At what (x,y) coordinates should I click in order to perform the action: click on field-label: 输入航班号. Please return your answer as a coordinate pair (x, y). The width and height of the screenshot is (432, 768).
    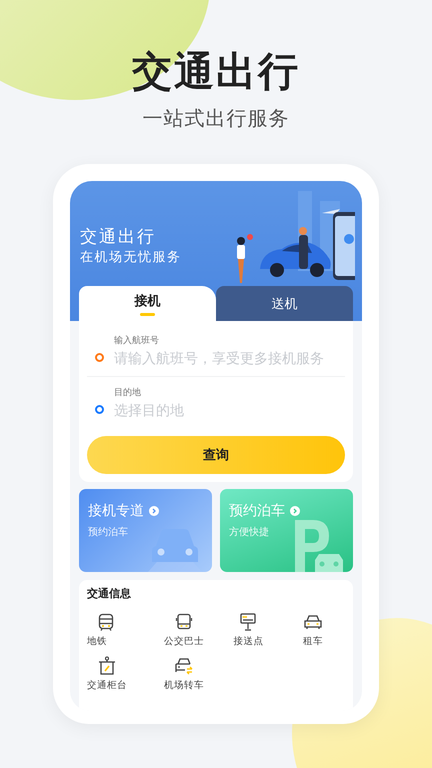
    Looking at the image, I should click on (137, 341).